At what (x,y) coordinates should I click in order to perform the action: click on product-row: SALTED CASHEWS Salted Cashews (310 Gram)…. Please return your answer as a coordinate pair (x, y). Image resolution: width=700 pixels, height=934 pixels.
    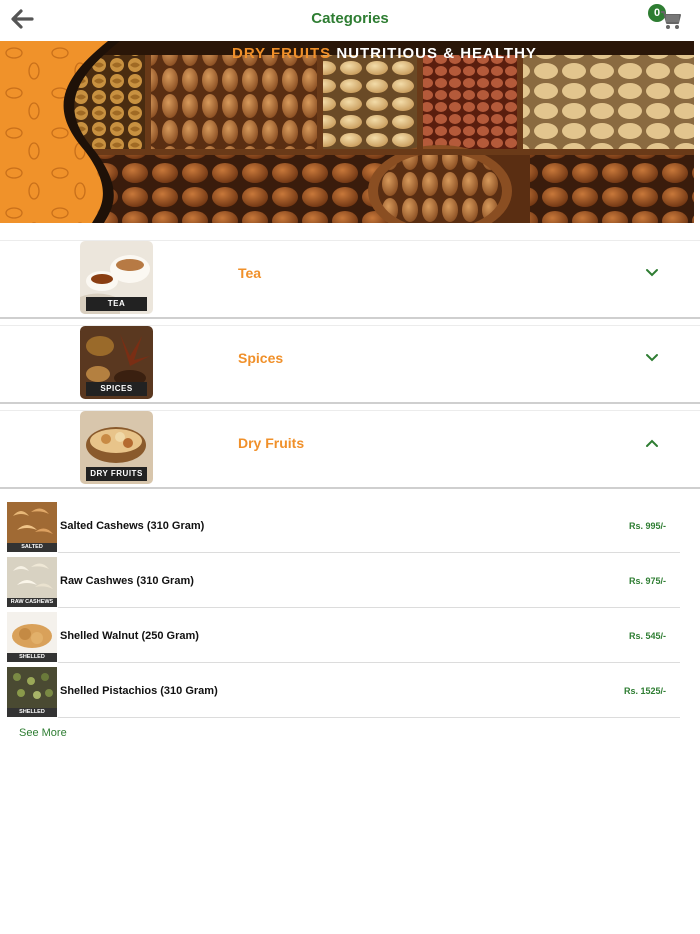
    Looking at the image, I should click on (350, 526).